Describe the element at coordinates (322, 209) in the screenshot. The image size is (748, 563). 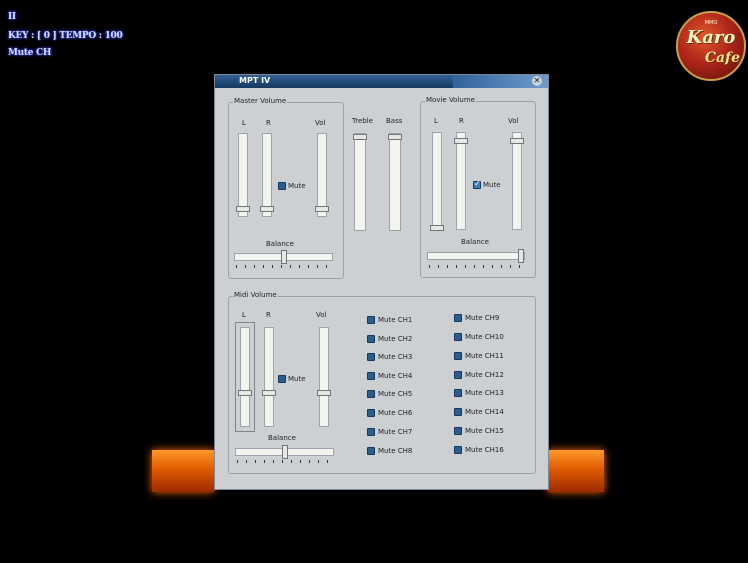
I see `master-vol-thumb` at that location.